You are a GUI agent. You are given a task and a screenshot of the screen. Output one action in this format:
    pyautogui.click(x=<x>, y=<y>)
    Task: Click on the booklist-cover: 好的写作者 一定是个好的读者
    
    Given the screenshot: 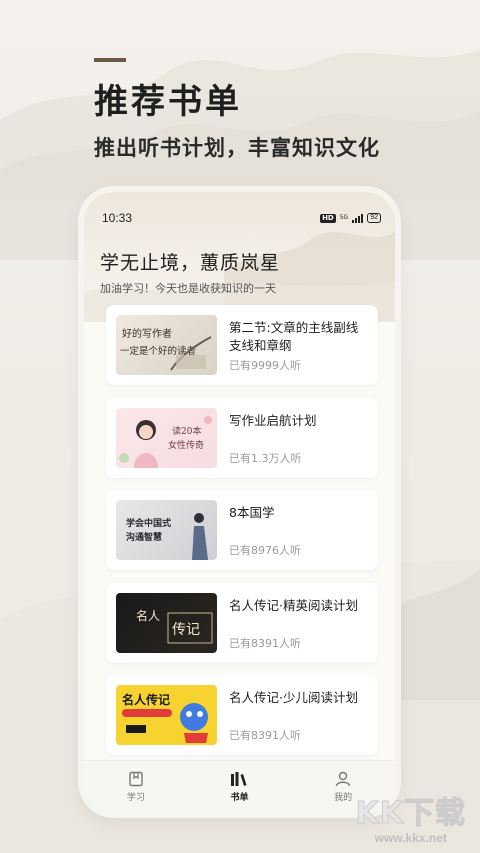 What is the action you would take?
    pyautogui.click(x=166, y=345)
    